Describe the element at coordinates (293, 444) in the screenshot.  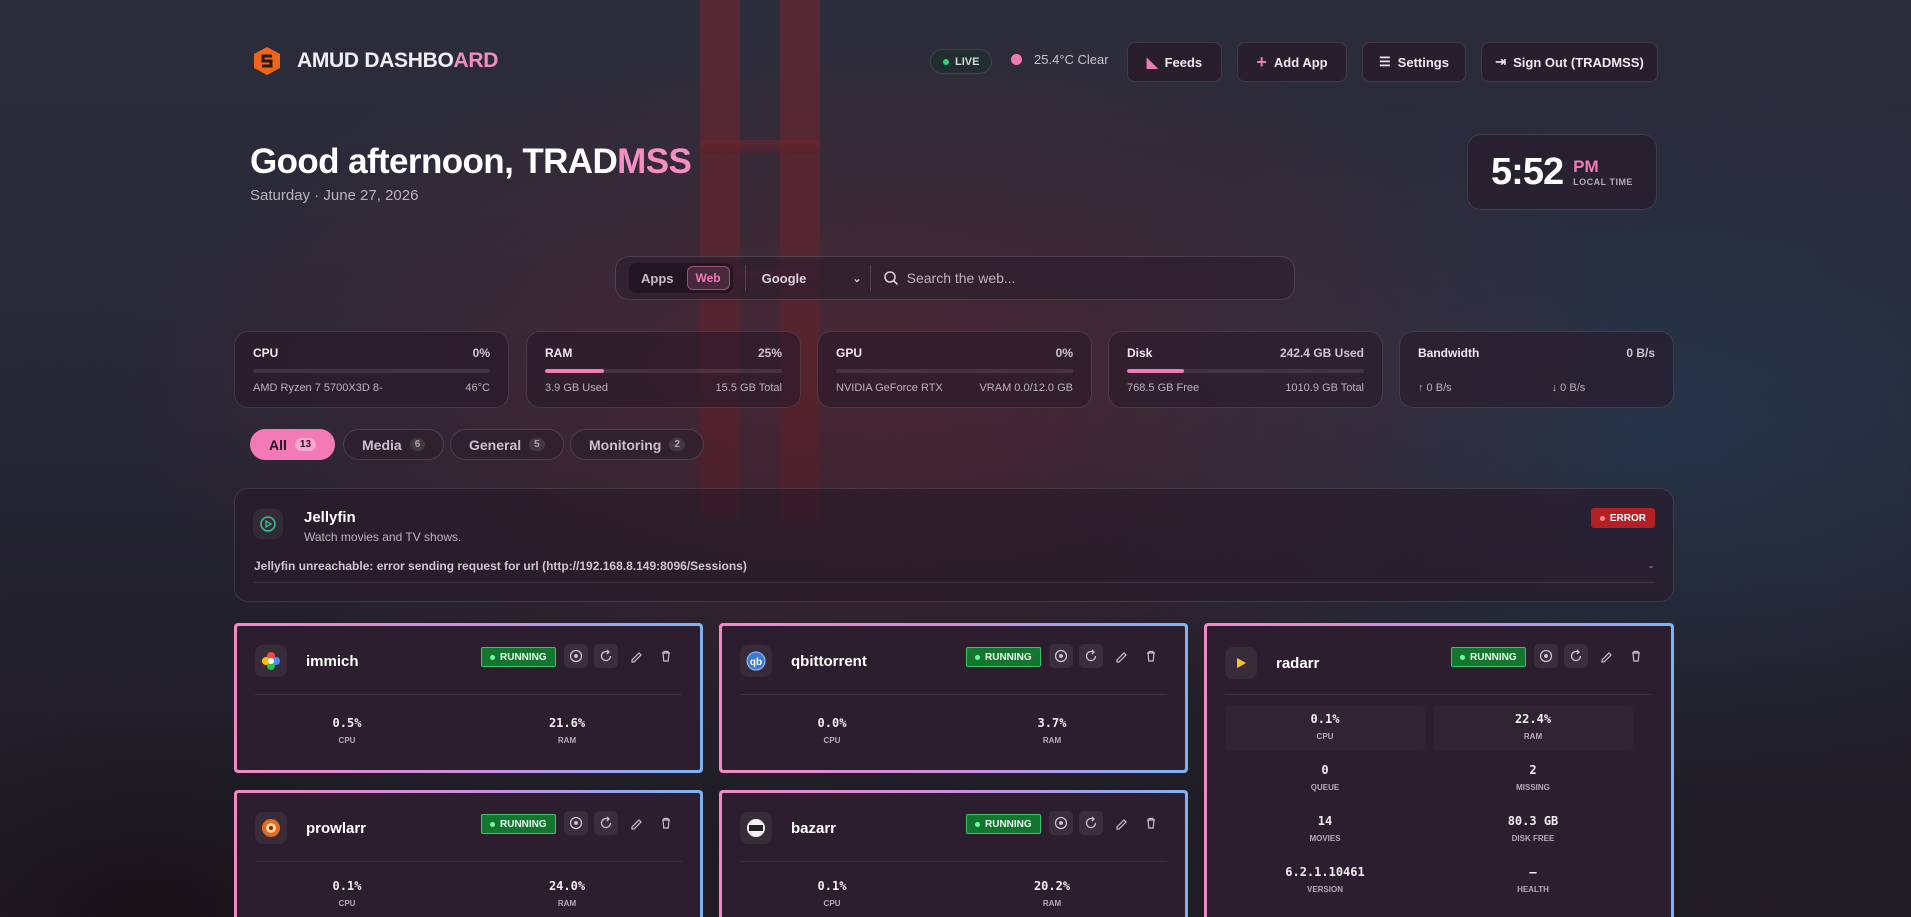
I see `filter-all: All 13` at that location.